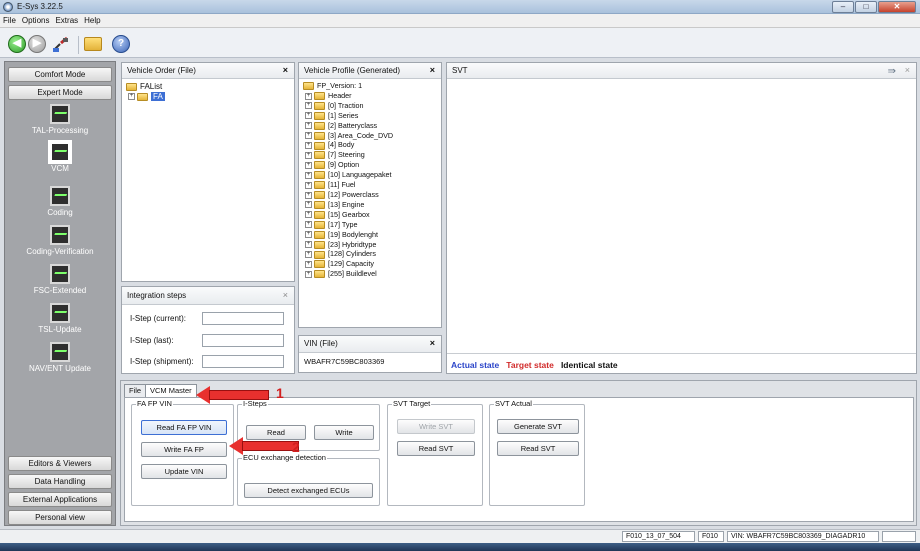 The width and height of the screenshot is (920, 551). What do you see at coordinates (17, 44) in the screenshot?
I see `back-icon: ◀` at bounding box center [17, 44].